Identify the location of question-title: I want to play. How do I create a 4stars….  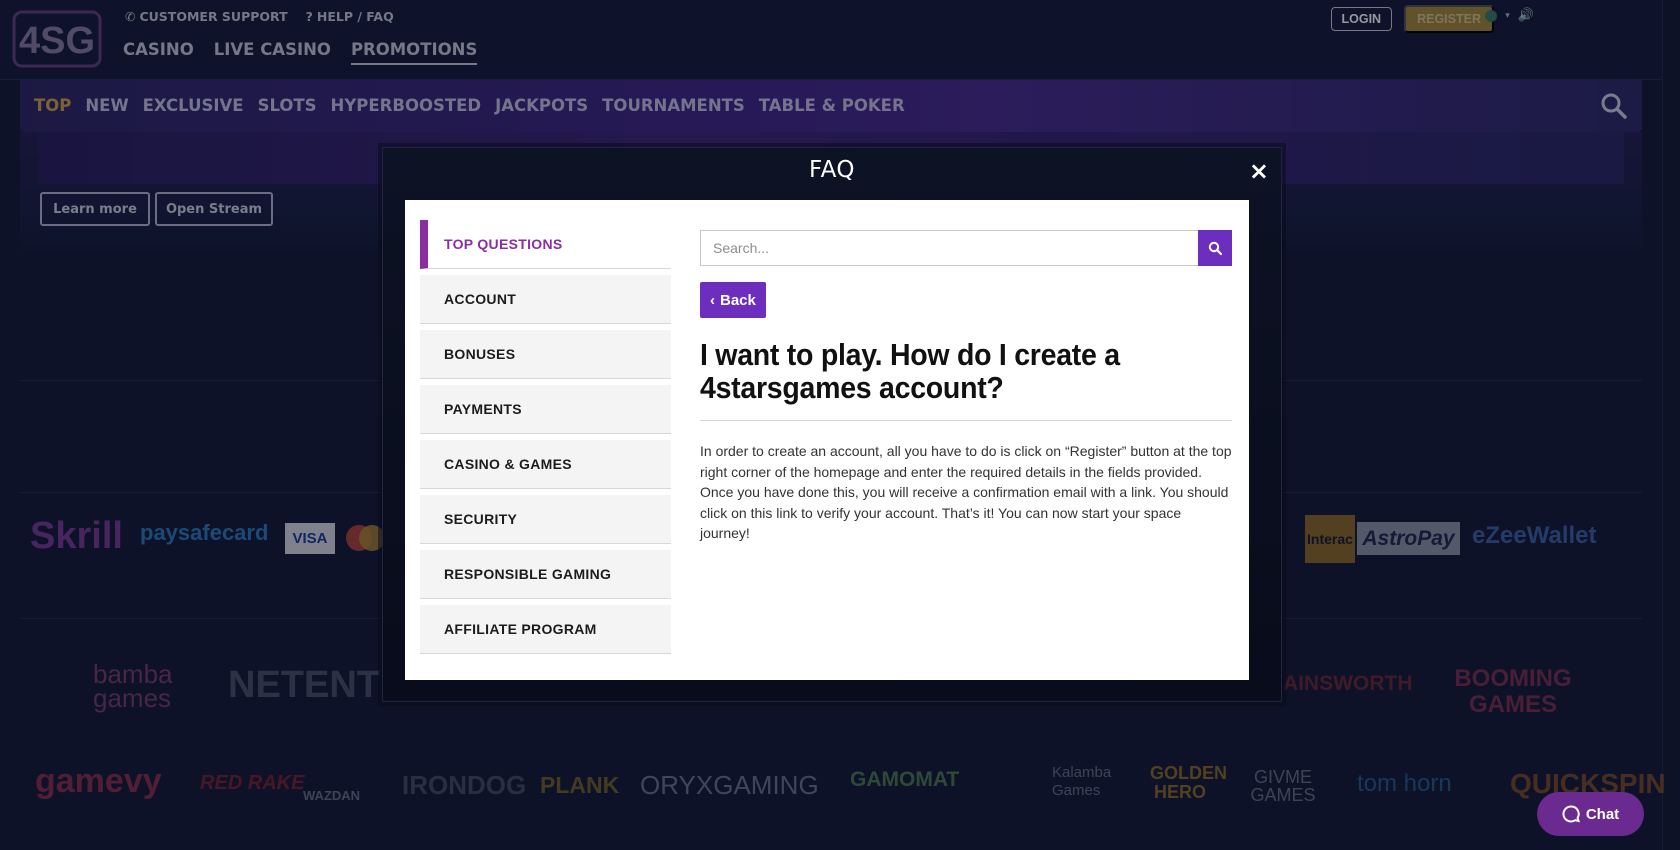
(910, 371).